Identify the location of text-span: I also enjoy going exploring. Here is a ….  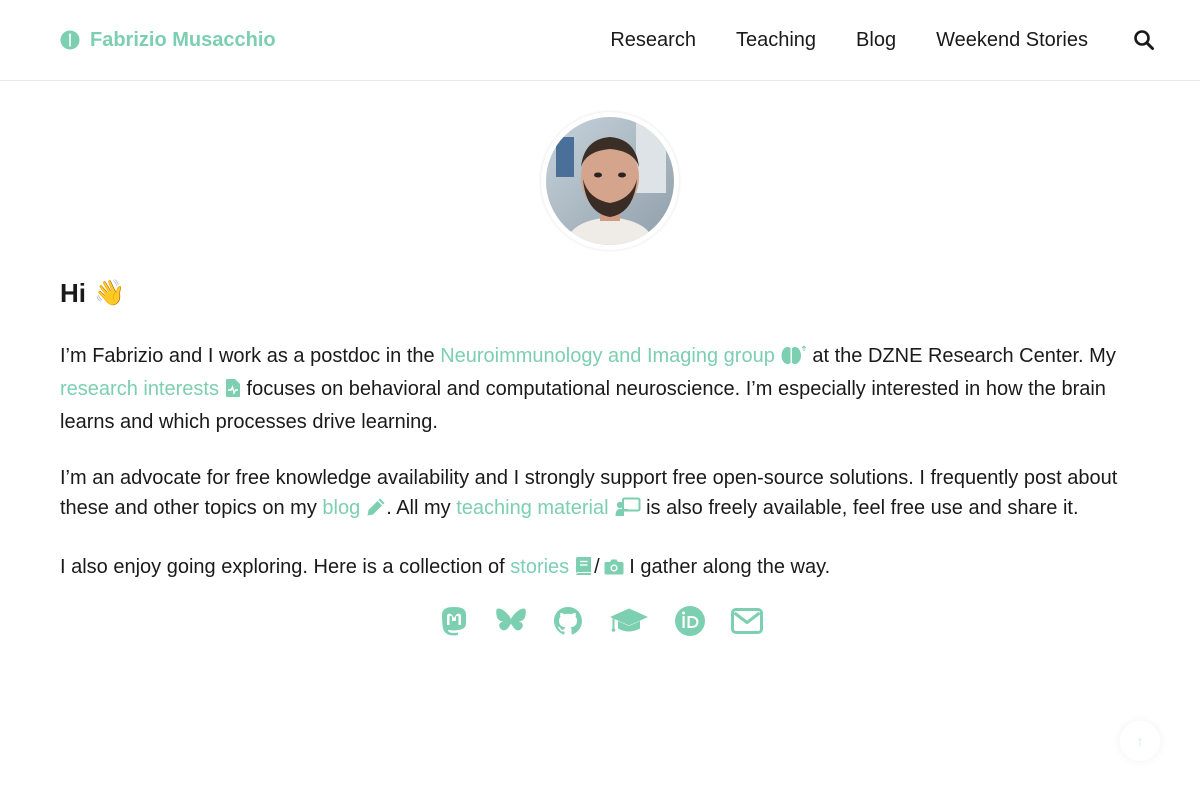
(285, 567).